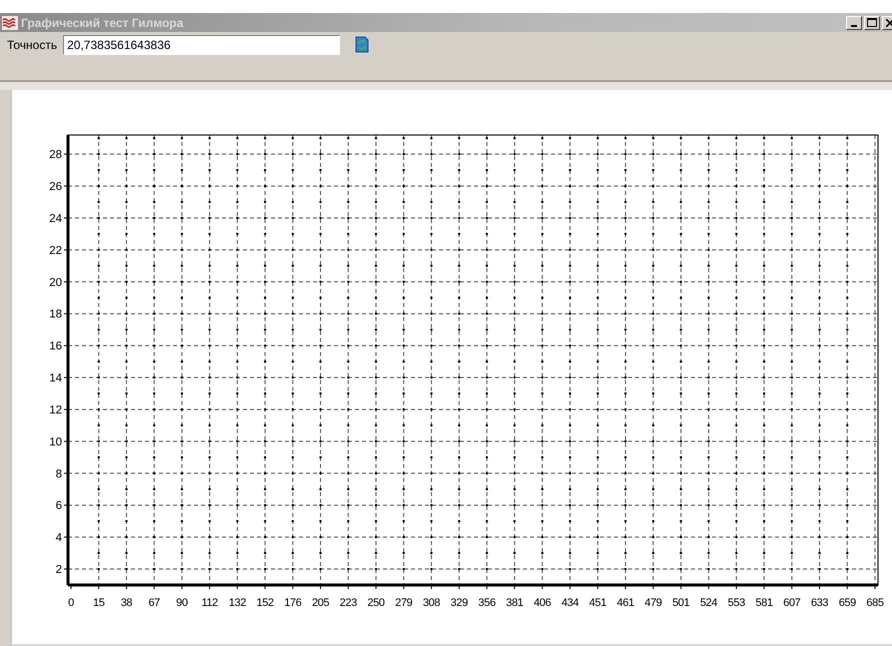  Describe the element at coordinates (847, 603) in the screenshot. I see `x-tick-label: 659` at that location.